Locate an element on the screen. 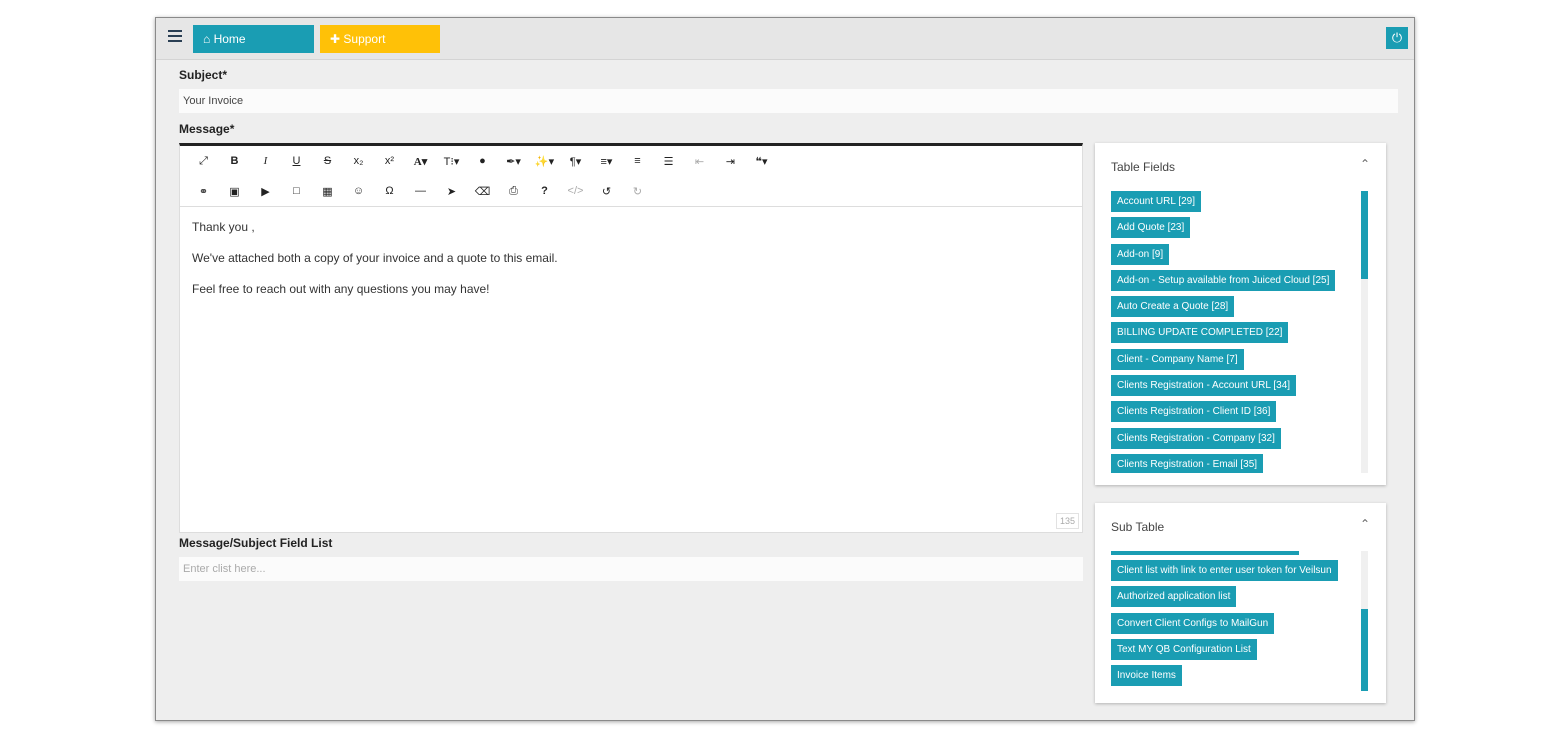 The width and height of the screenshot is (1567, 744). table-field-tag: Add Quote [23] is located at coordinates (1151, 228).